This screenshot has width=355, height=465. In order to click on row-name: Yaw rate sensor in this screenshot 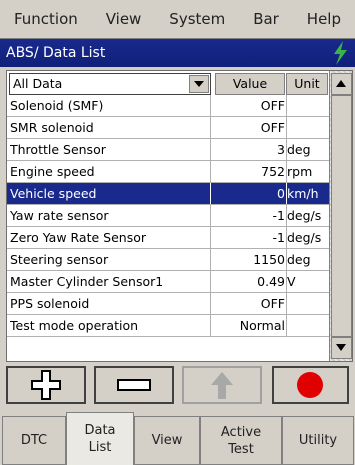, I will do `click(59, 215)`.